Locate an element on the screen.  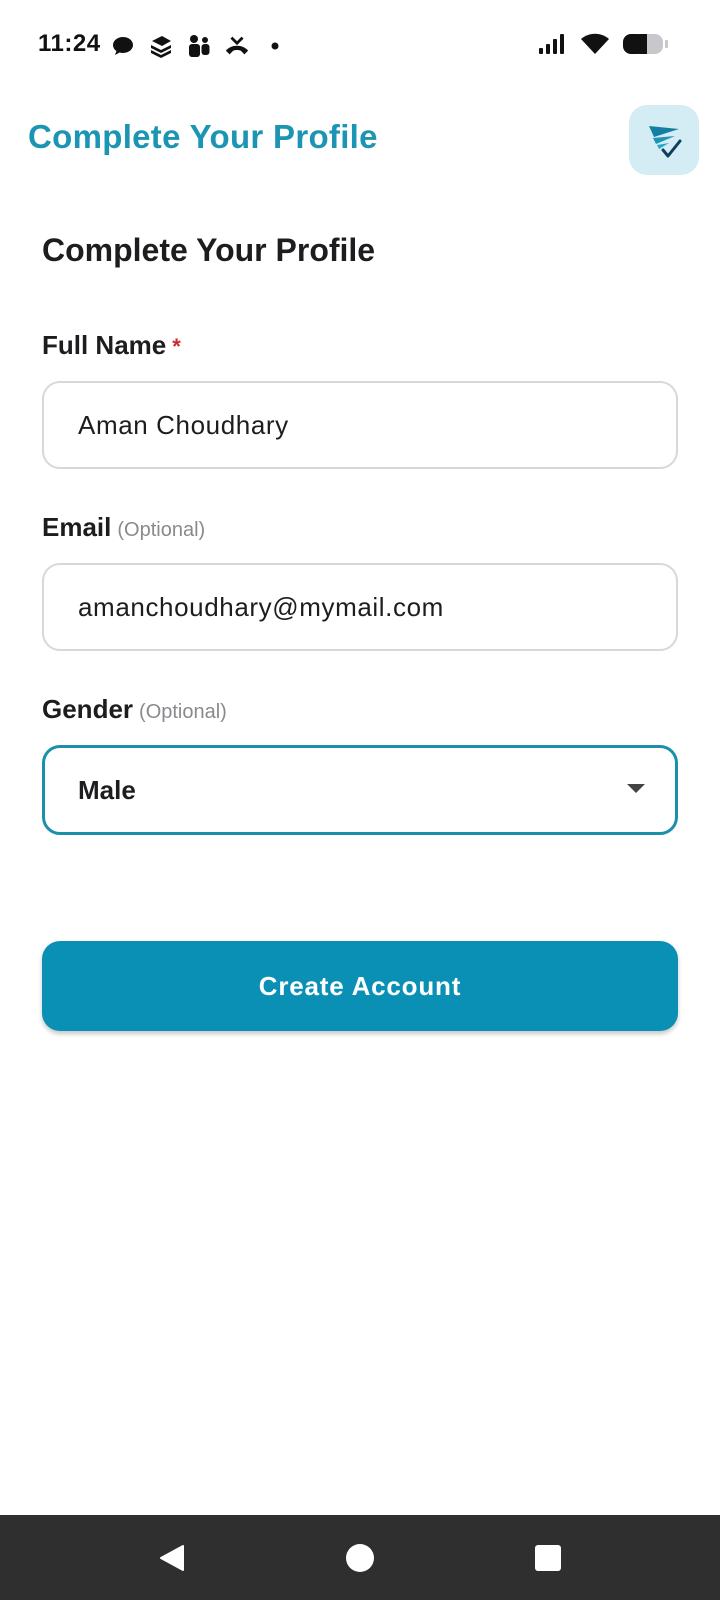
create-account-label: Create Account is located at coordinates (360, 985).